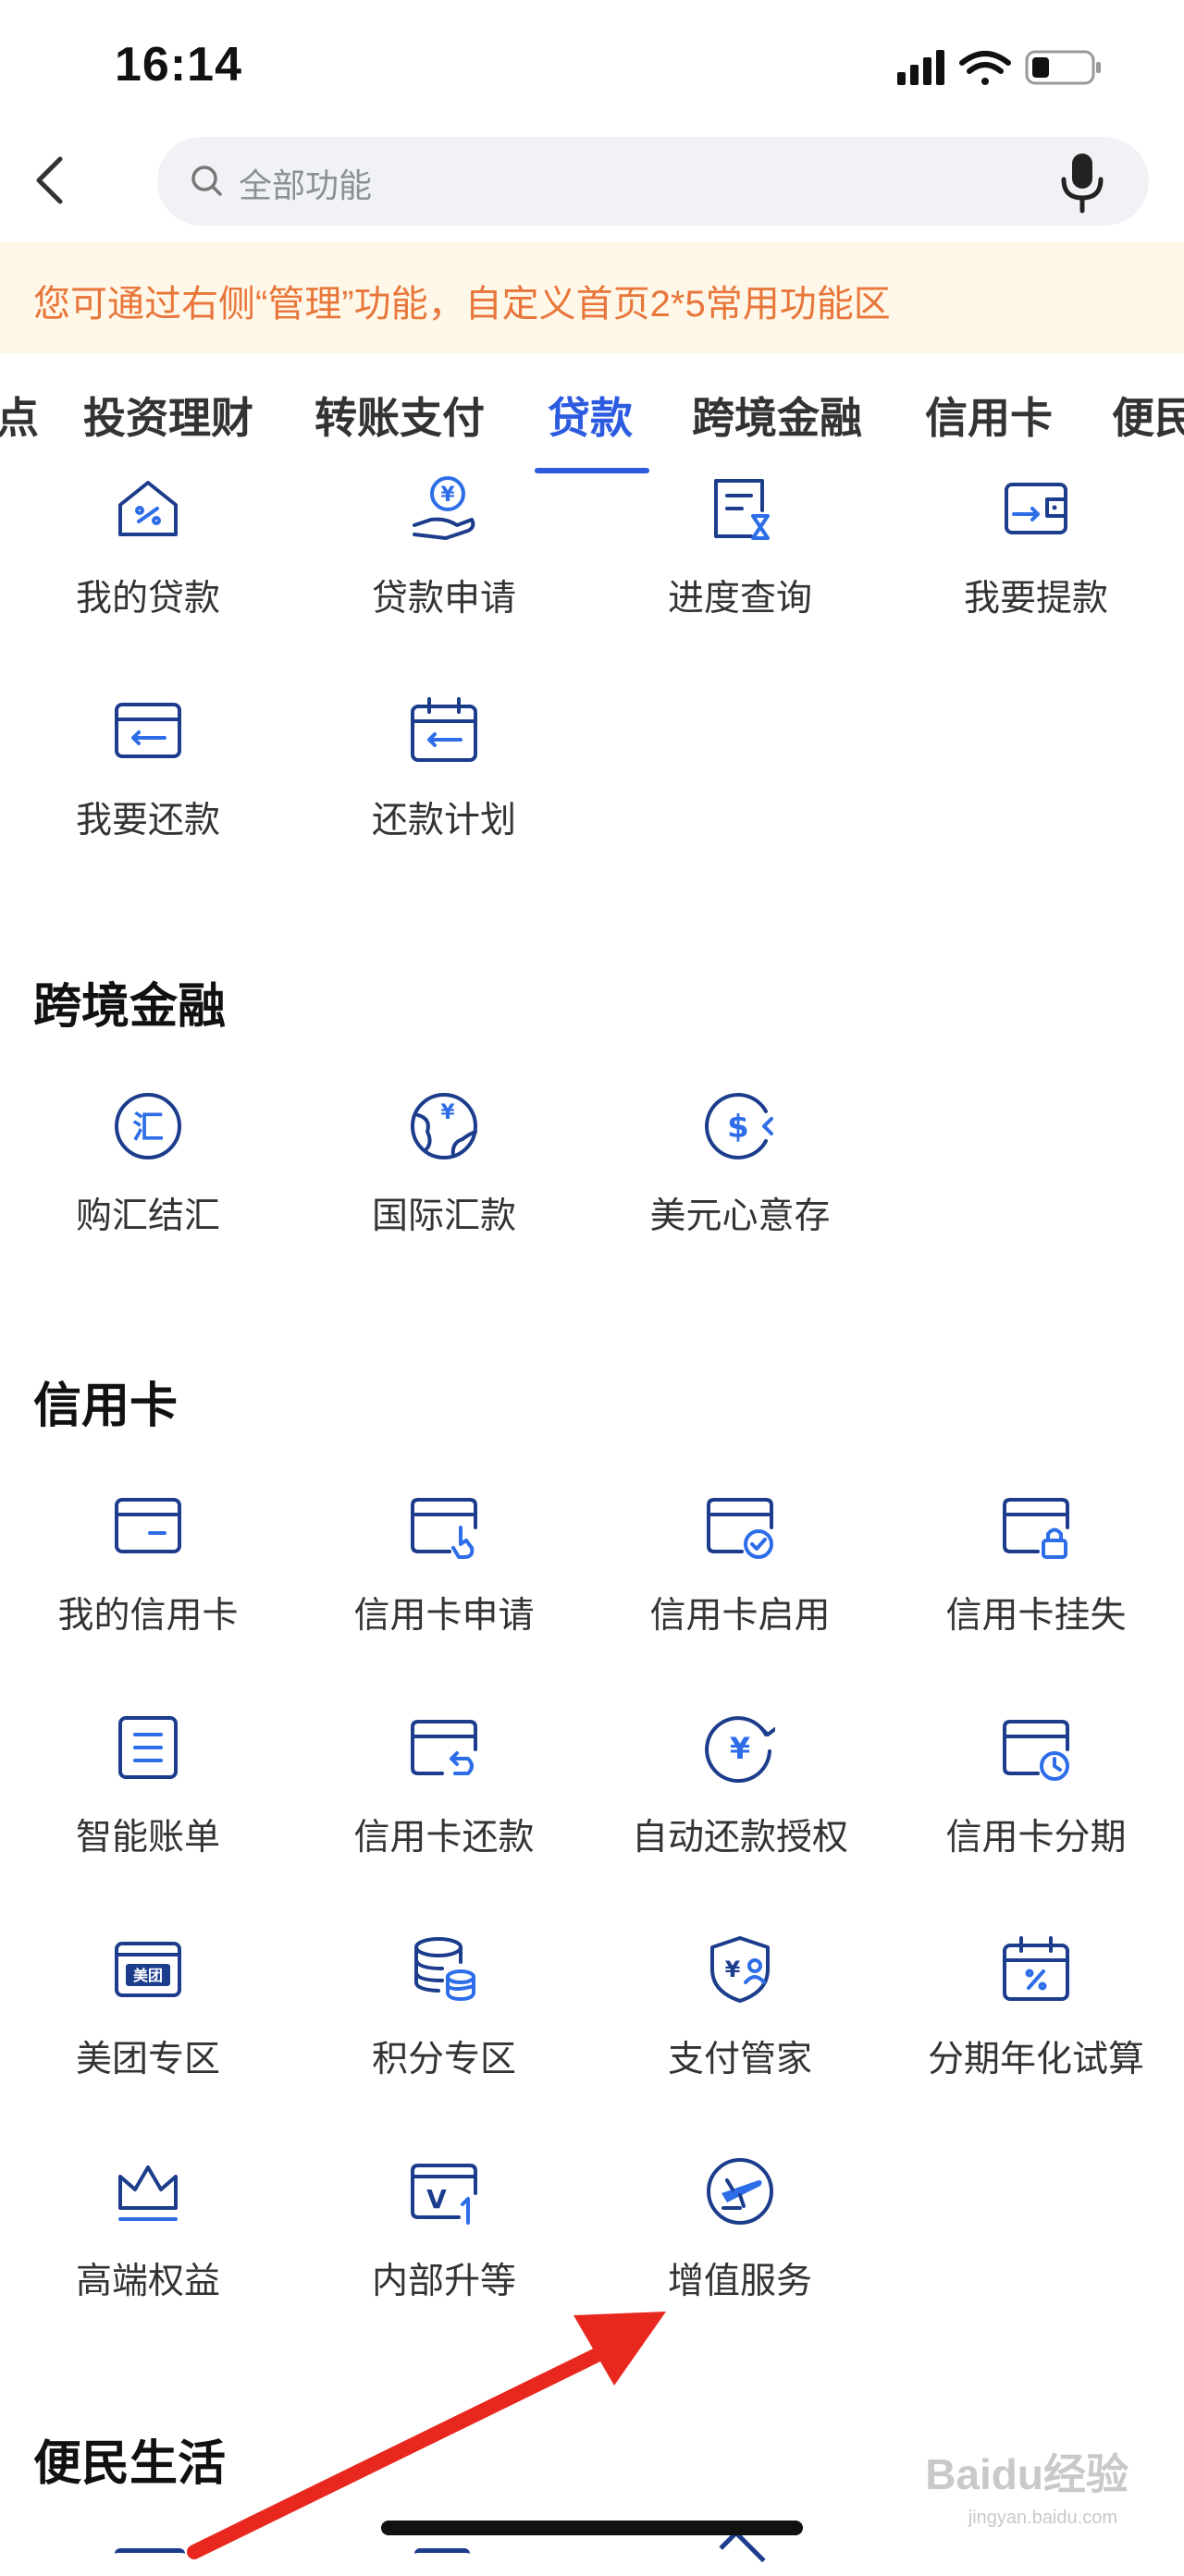  I want to click on dollar-coin-icon: $, so click(739, 1126).